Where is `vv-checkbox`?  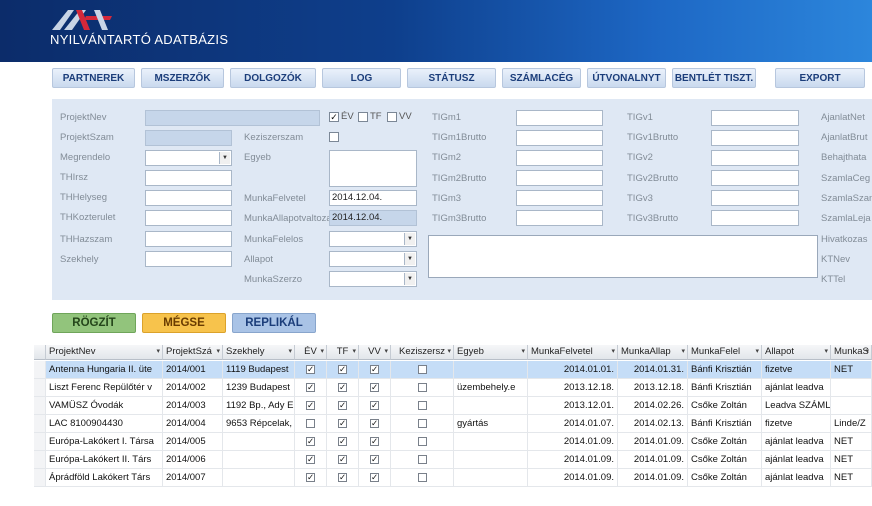 vv-checkbox is located at coordinates (392, 117).